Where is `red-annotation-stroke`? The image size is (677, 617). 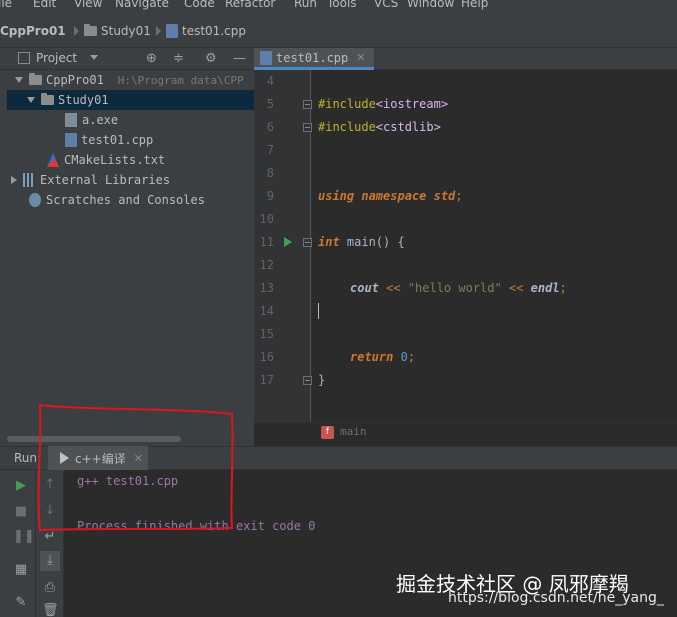 red-annotation-stroke is located at coordinates (135, 467).